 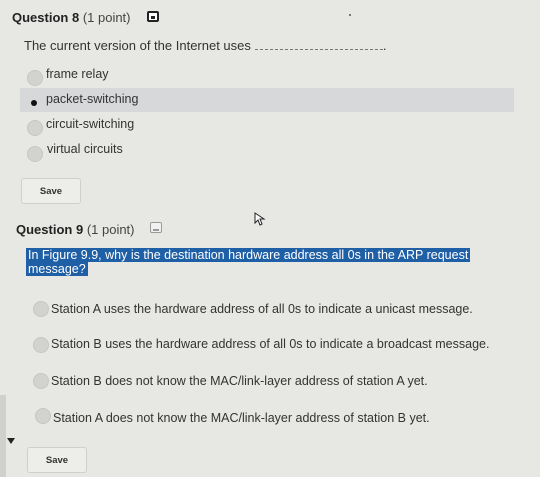 I want to click on q9-option-3-radio, so click(x=41, y=381).